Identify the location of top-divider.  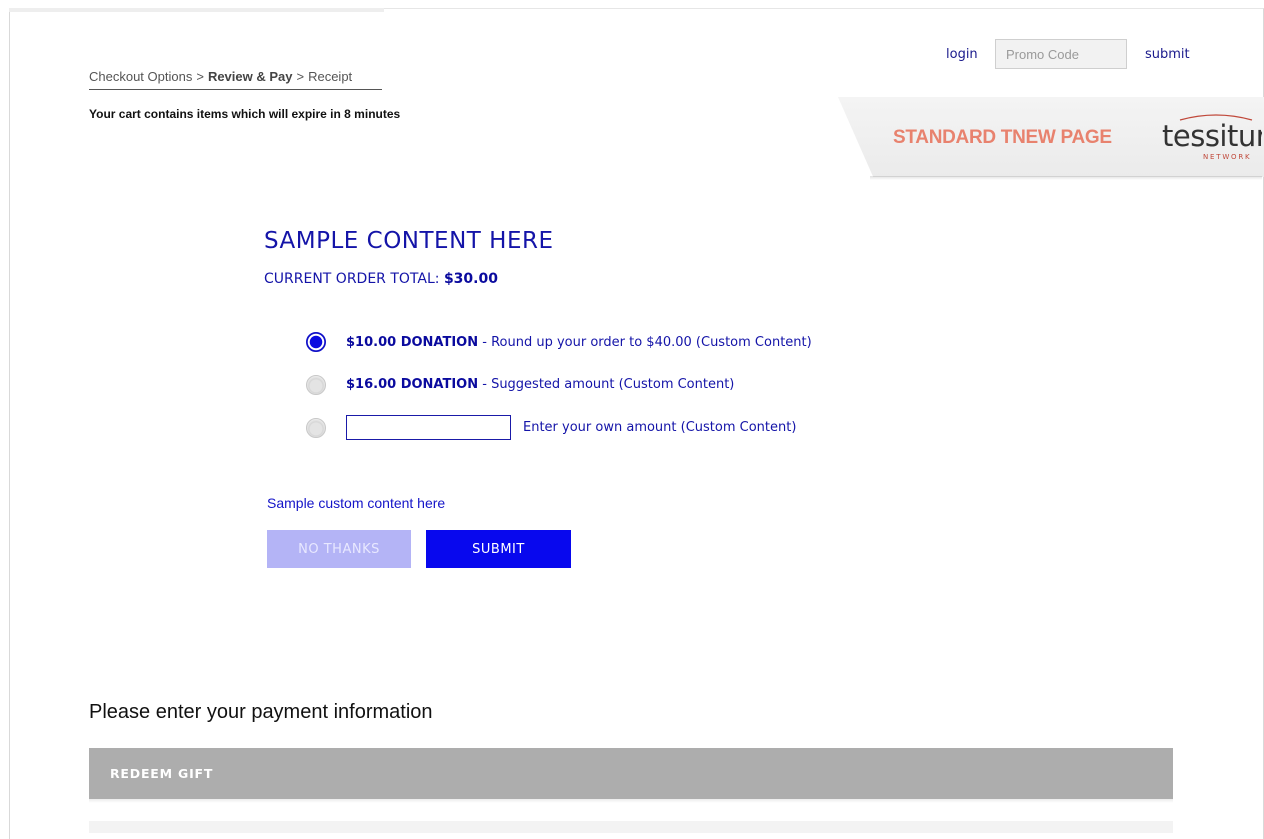
(196, 10).